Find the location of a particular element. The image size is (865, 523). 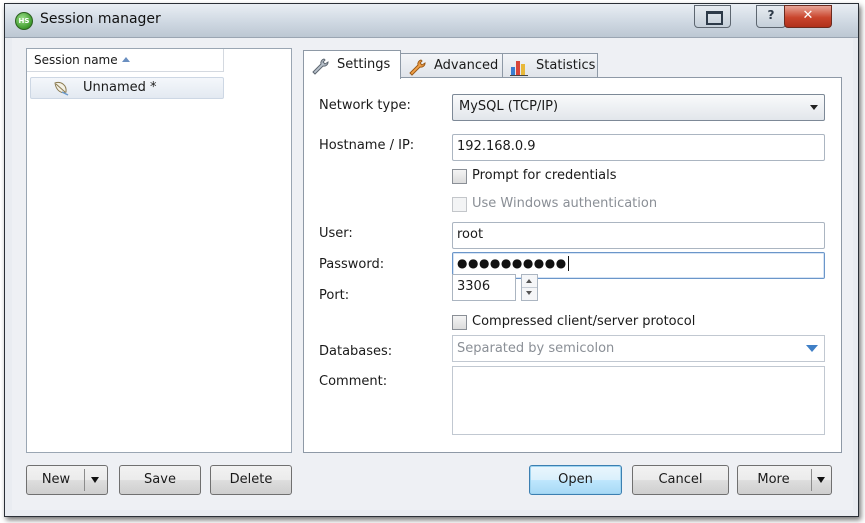

help-button: ? is located at coordinates (771, 16).